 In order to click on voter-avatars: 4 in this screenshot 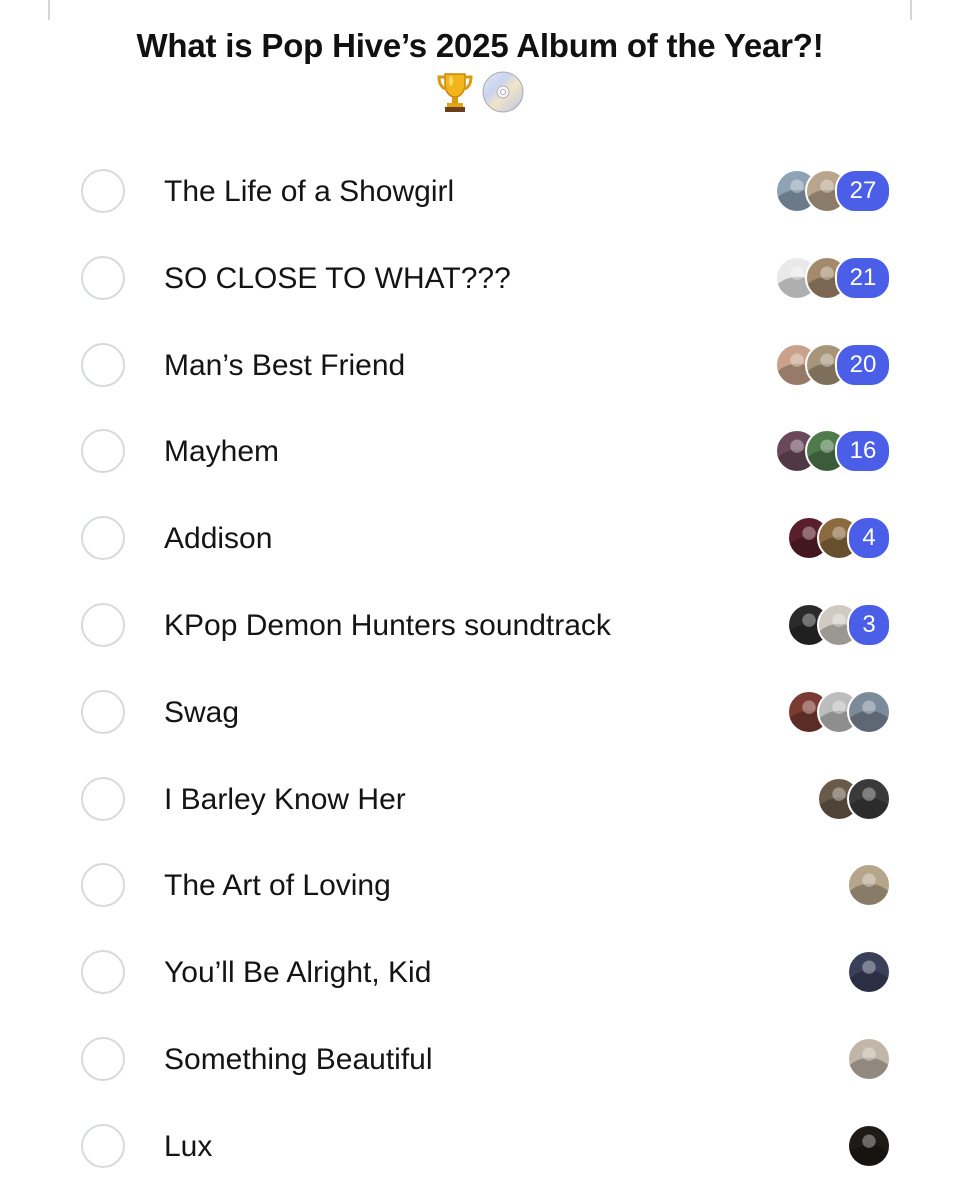, I will do `click(839, 538)`.